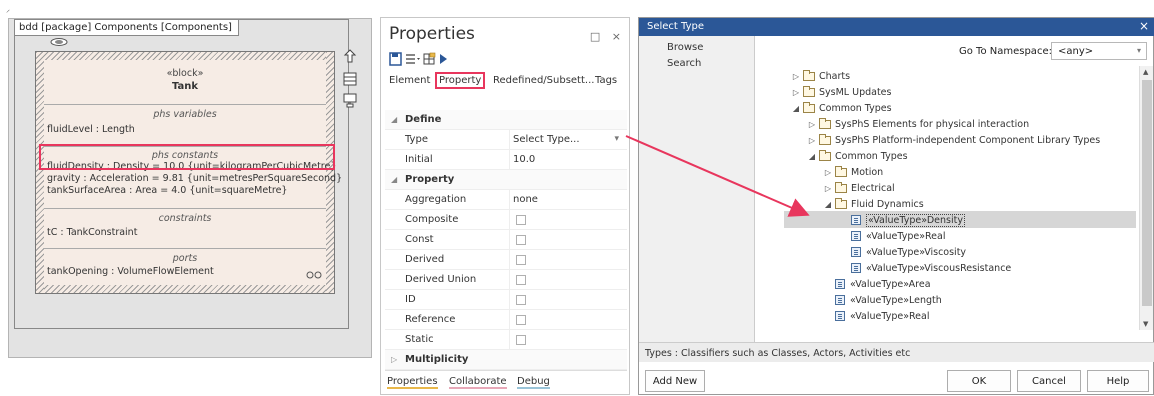 The height and width of the screenshot is (396, 1154). I want to click on tree-item-common-types-nested: ◢ Common Types, so click(857, 156).